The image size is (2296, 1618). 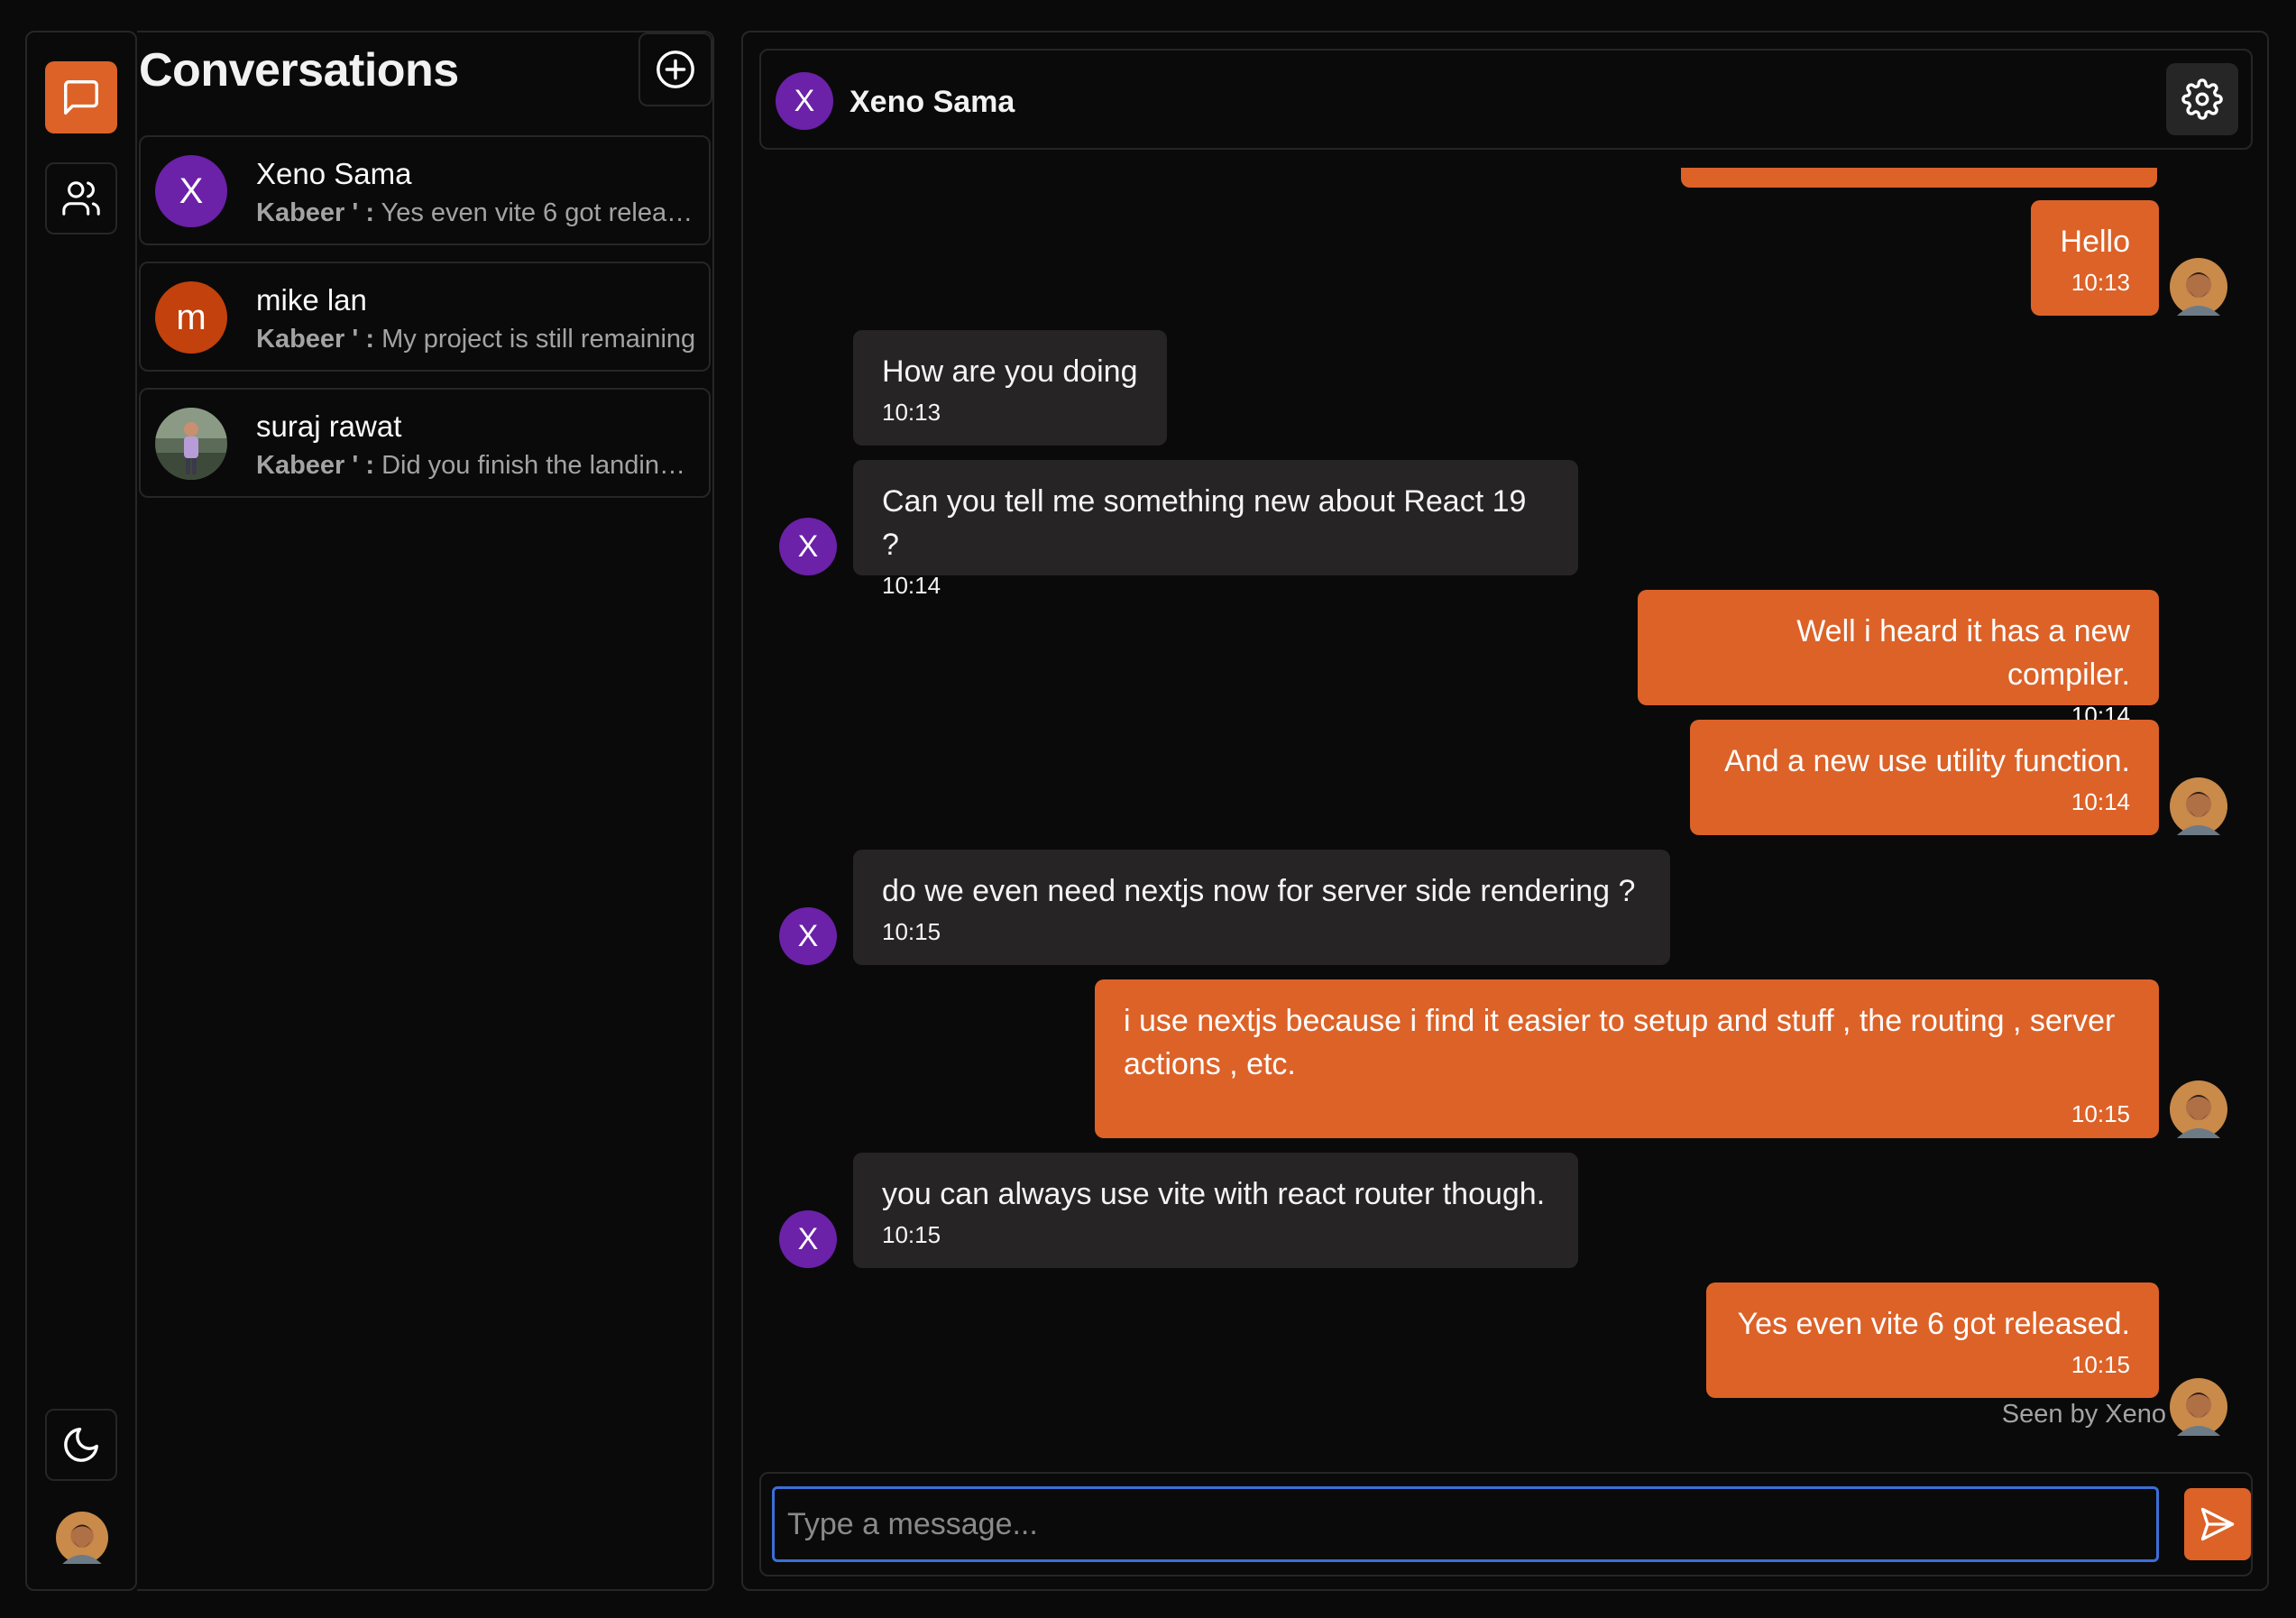 I want to click on chat-header: X Xeno Sama, so click(x=1506, y=99).